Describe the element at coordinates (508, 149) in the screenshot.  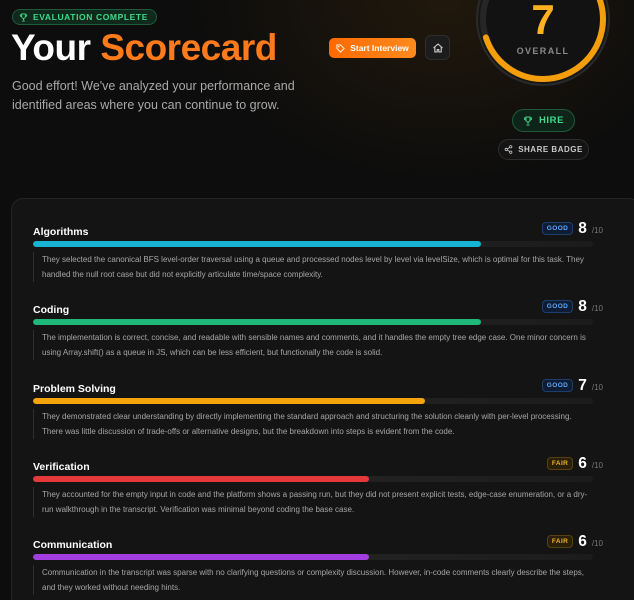
I see `share-icon` at that location.